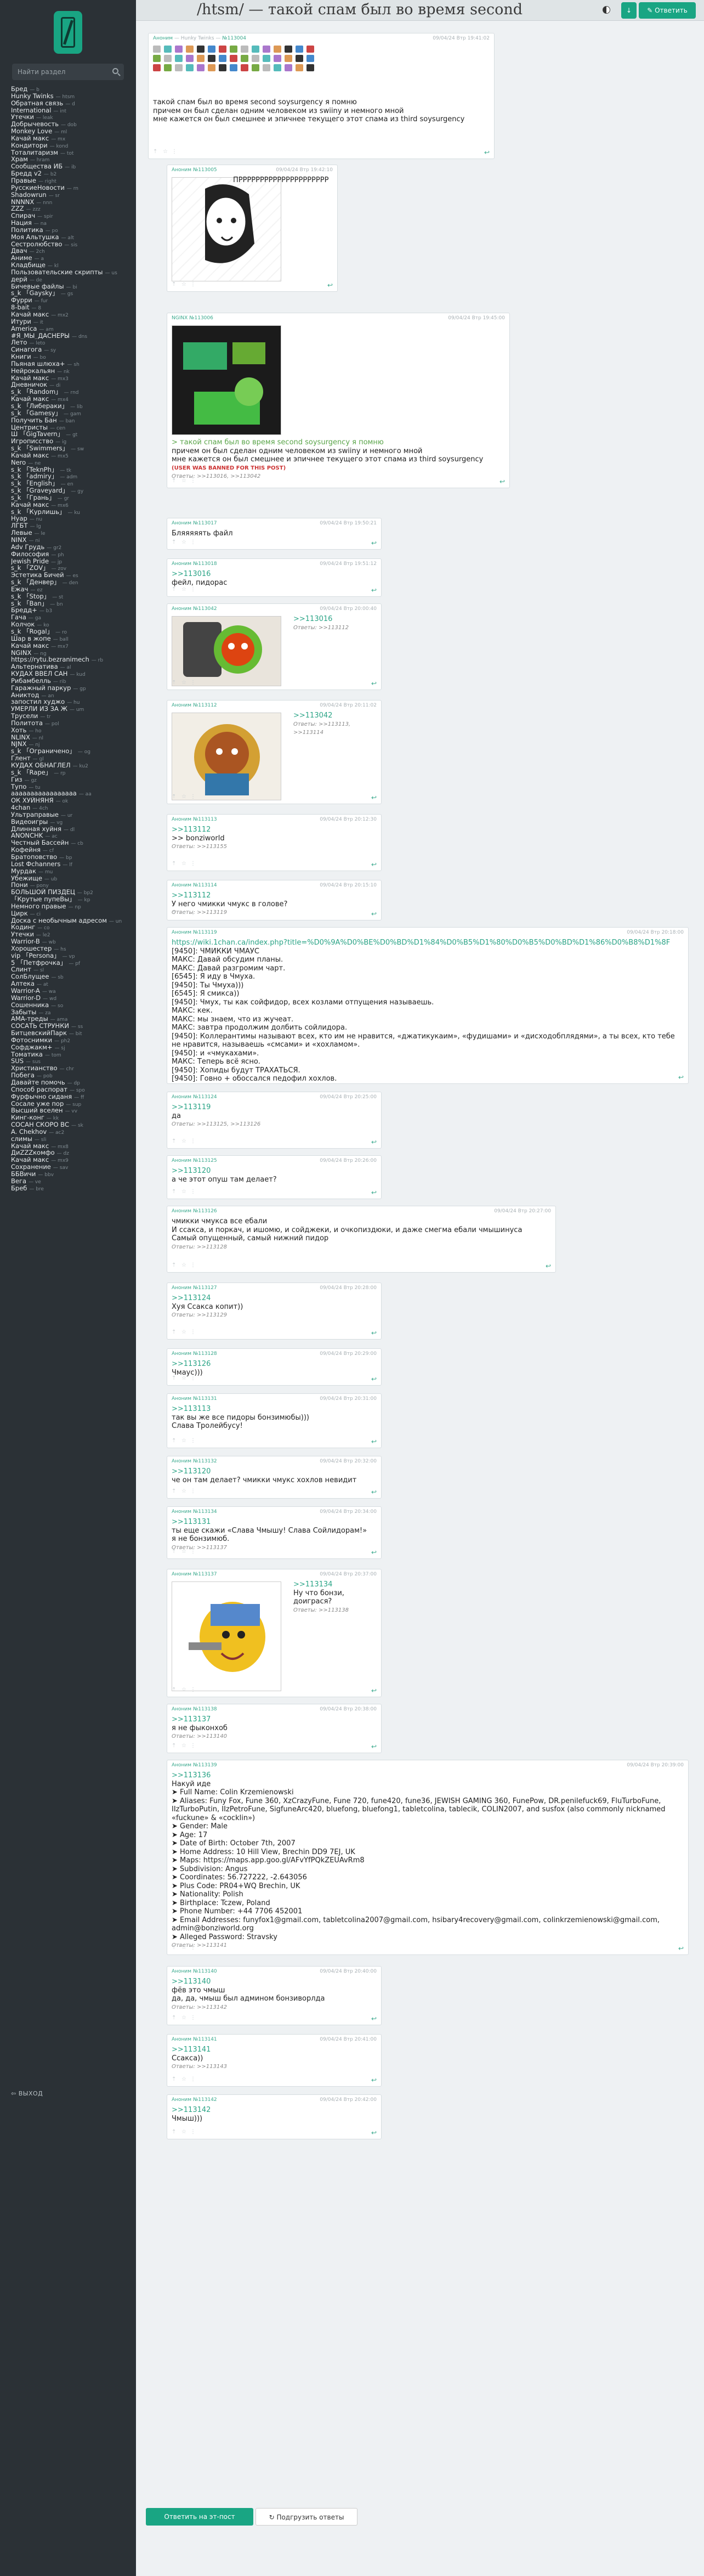 The height and width of the screenshot is (2576, 704). Describe the element at coordinates (205, 885) in the screenshot. I see `post-number: №113114` at that location.